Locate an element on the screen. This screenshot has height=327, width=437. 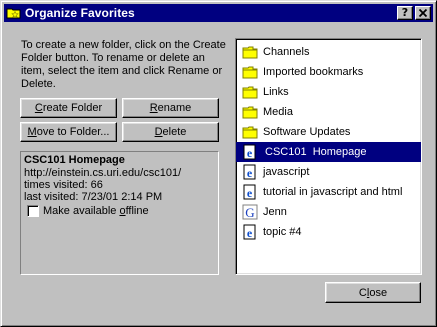
list-item-javascript: e javascript is located at coordinates (328, 172).